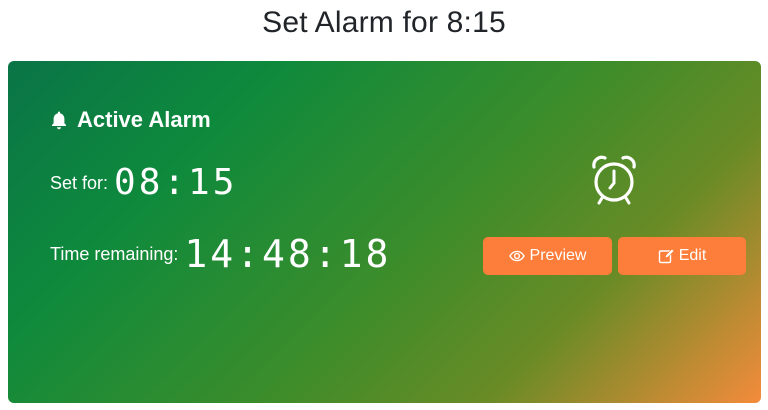 The image size is (768, 410). Describe the element at coordinates (558, 255) in the screenshot. I see `preview-button-label: Preview` at that location.